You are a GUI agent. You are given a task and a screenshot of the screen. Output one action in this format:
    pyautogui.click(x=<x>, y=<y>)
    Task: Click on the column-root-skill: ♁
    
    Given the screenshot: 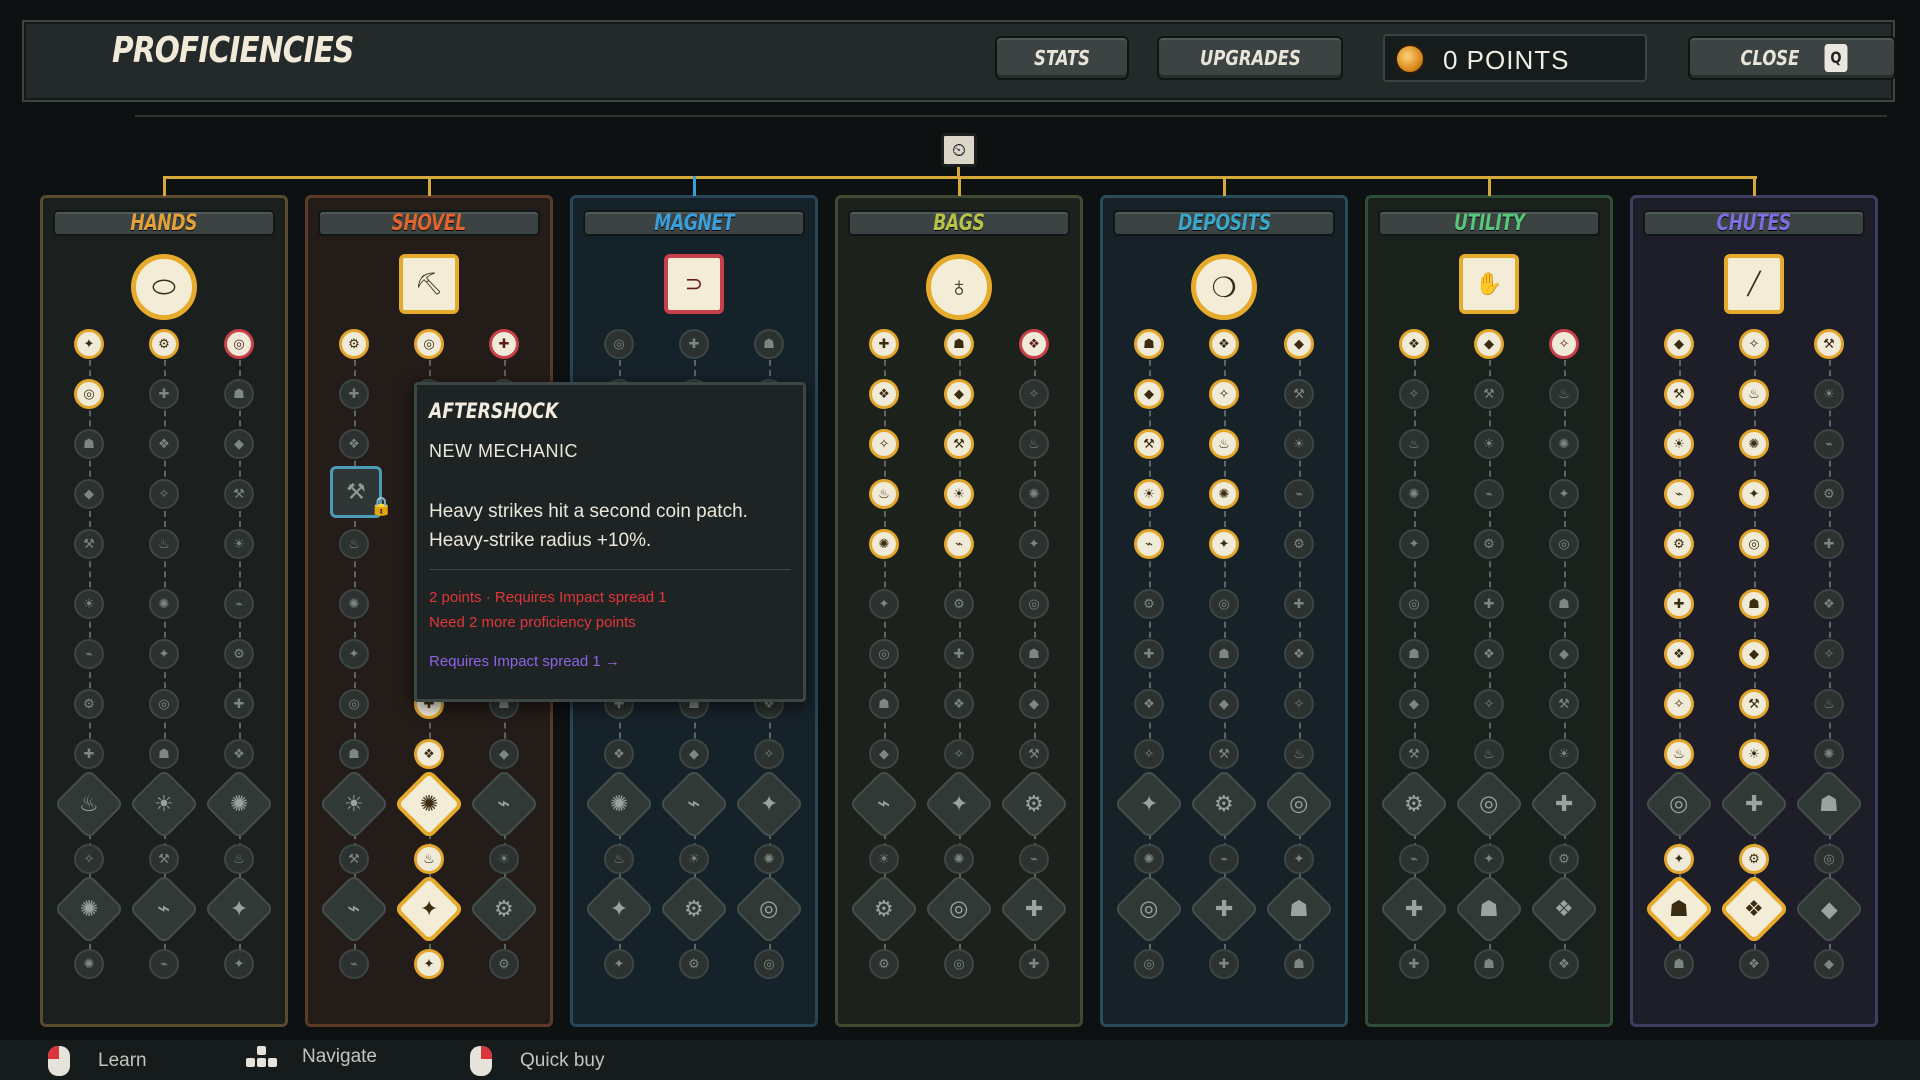 What is the action you would take?
    pyautogui.click(x=959, y=287)
    